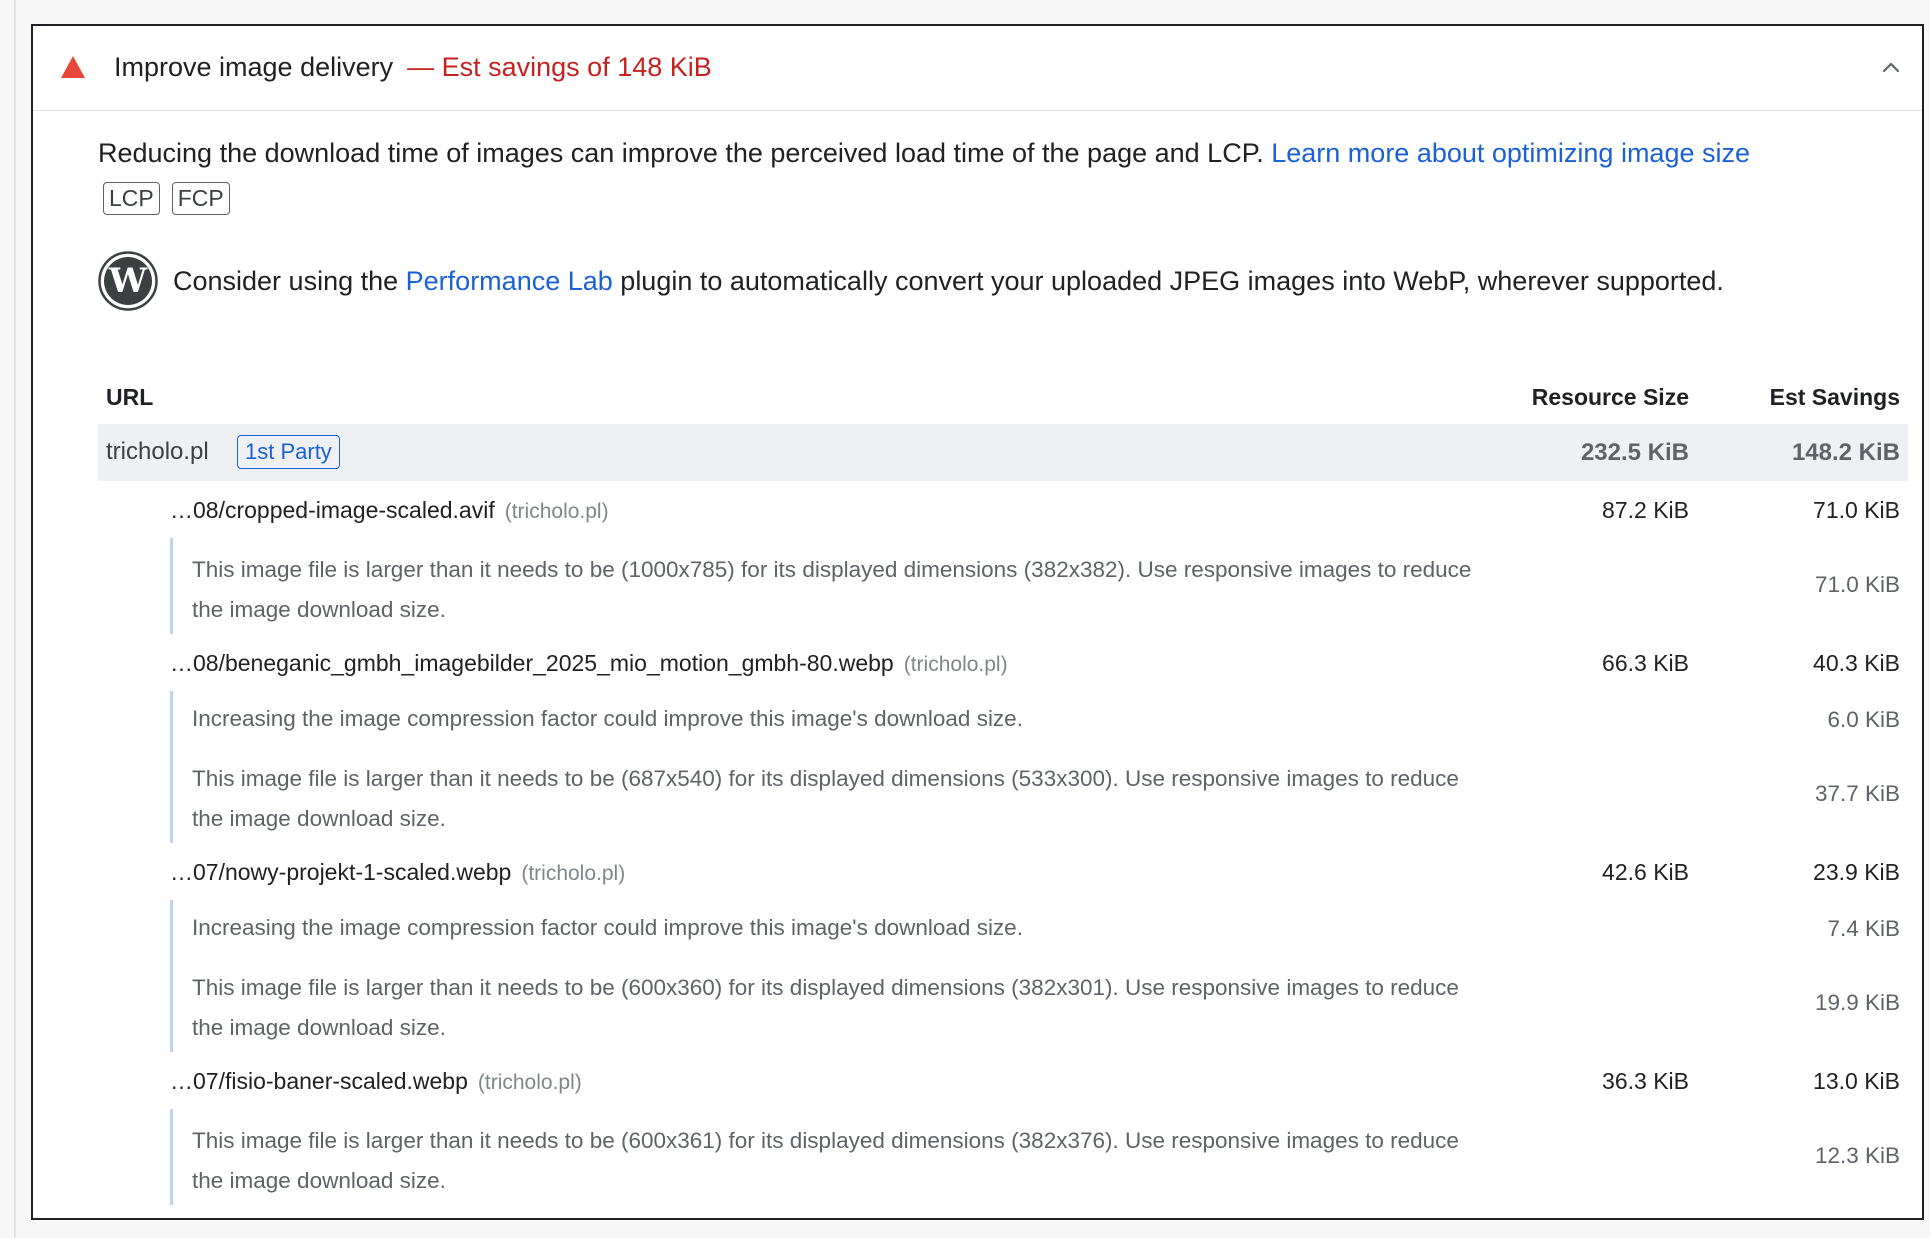 The image size is (1930, 1238). Describe the element at coordinates (559, 67) in the screenshot. I see `audit-savings: — Est savings of 148 KiB` at that location.